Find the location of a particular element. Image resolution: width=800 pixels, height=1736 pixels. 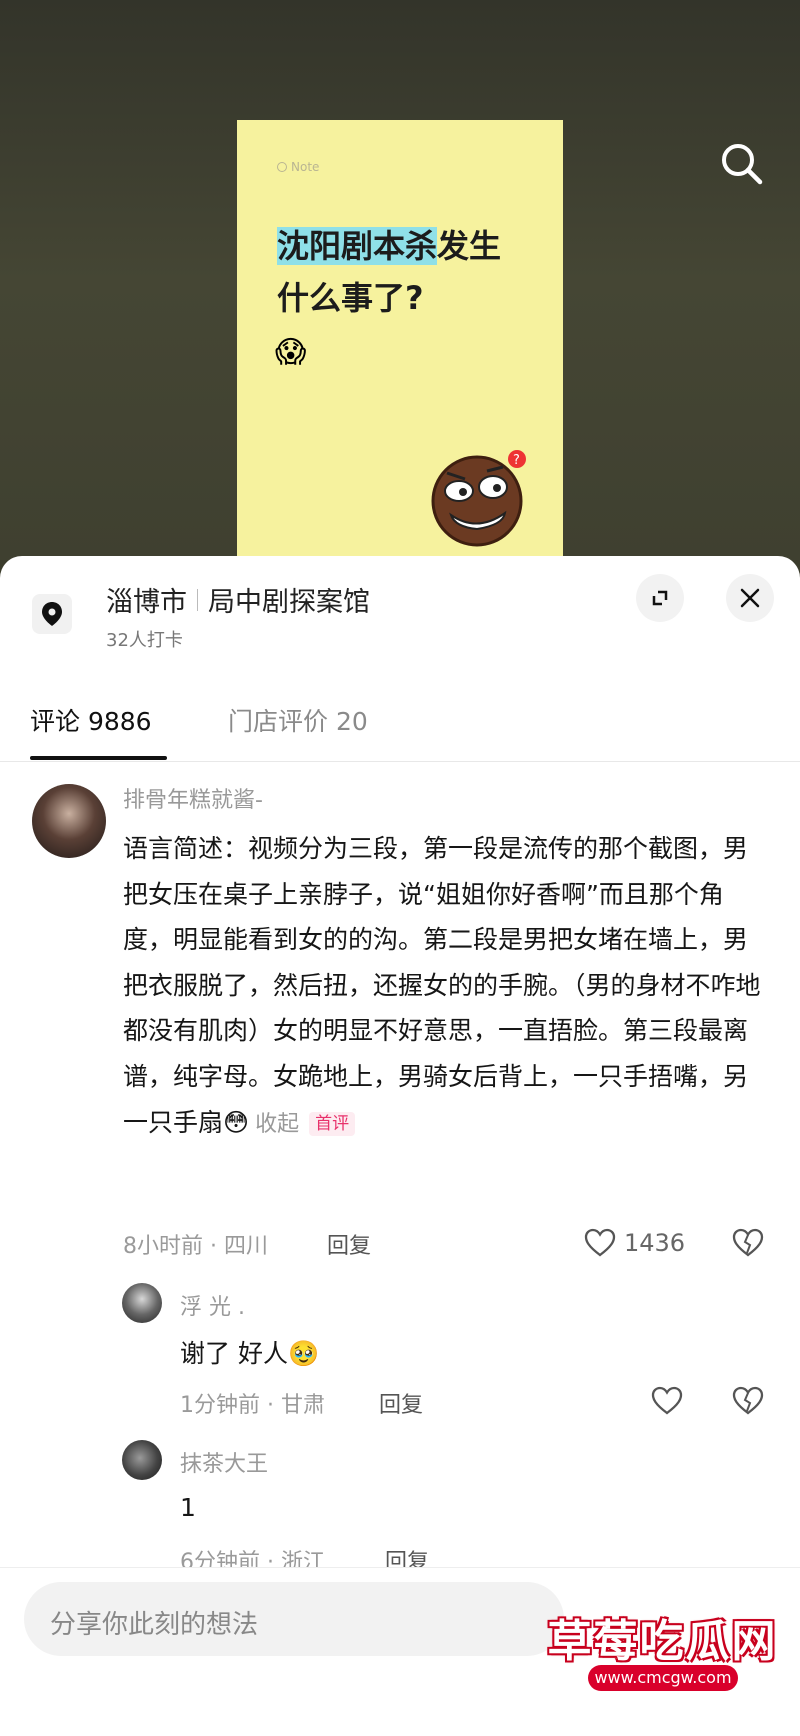

note-title: 沈阳剧本杀发生什么事了? is located at coordinates (402, 272).